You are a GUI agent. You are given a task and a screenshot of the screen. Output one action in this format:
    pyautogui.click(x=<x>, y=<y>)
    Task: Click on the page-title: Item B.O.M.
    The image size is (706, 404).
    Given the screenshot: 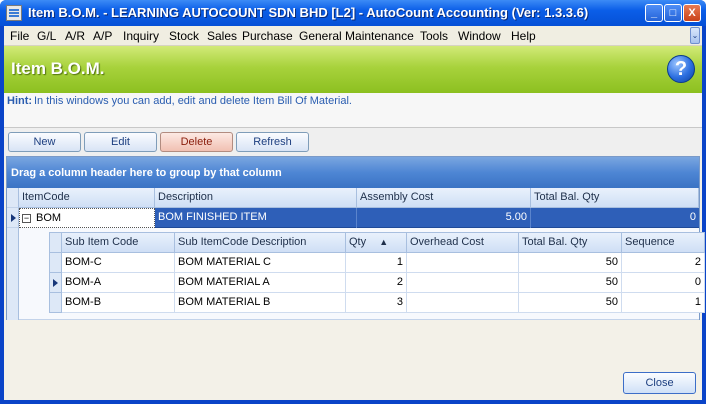 What is the action you would take?
    pyautogui.click(x=58, y=68)
    